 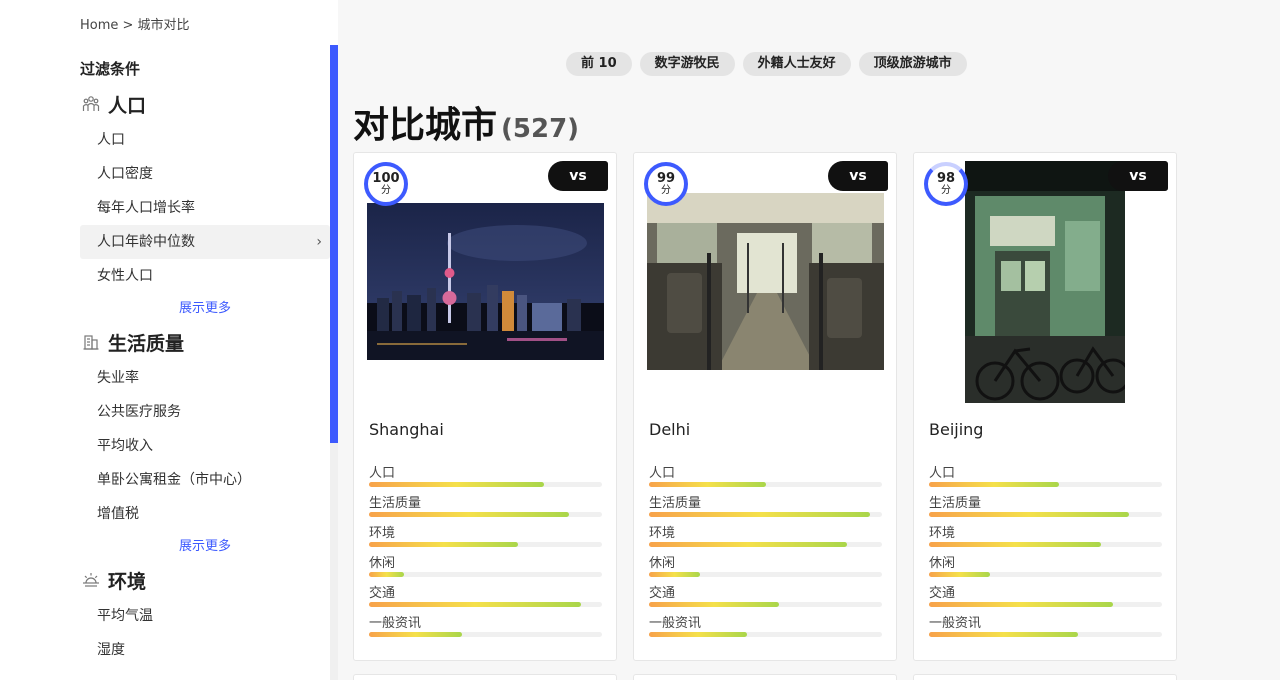 What do you see at coordinates (666, 184) in the screenshot?
I see `score-badge: 99 分` at bounding box center [666, 184].